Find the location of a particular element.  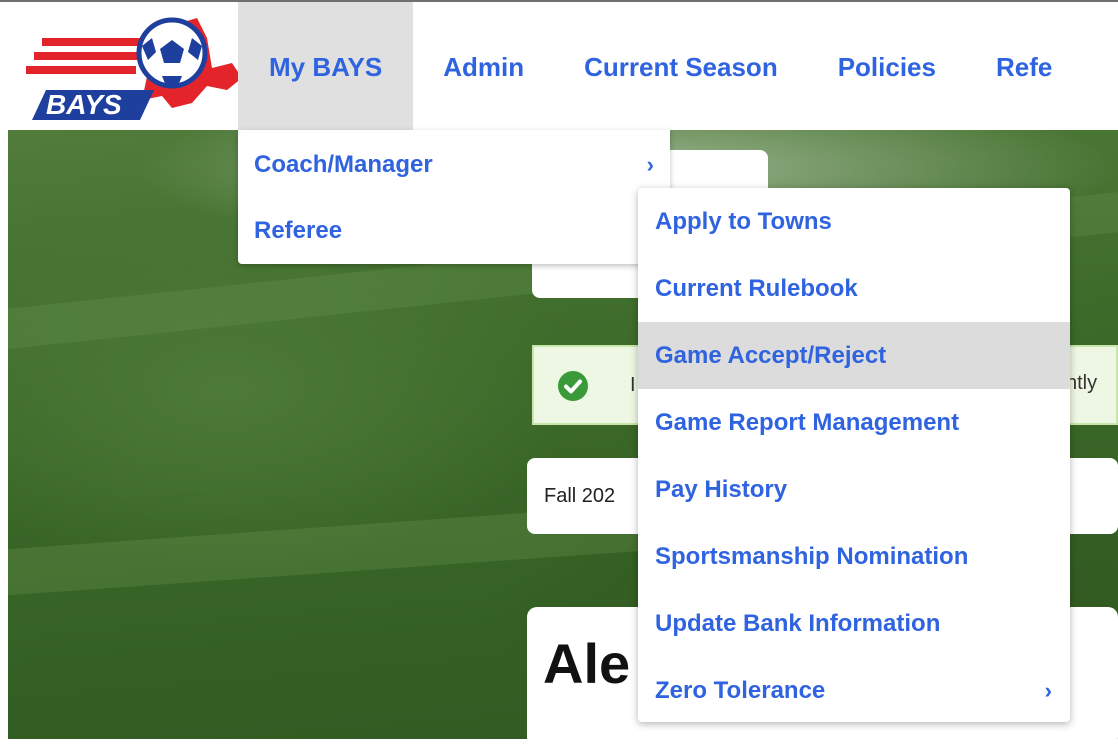

submenu-item-current-rulebook: Current Rulebook is located at coordinates (854, 288).